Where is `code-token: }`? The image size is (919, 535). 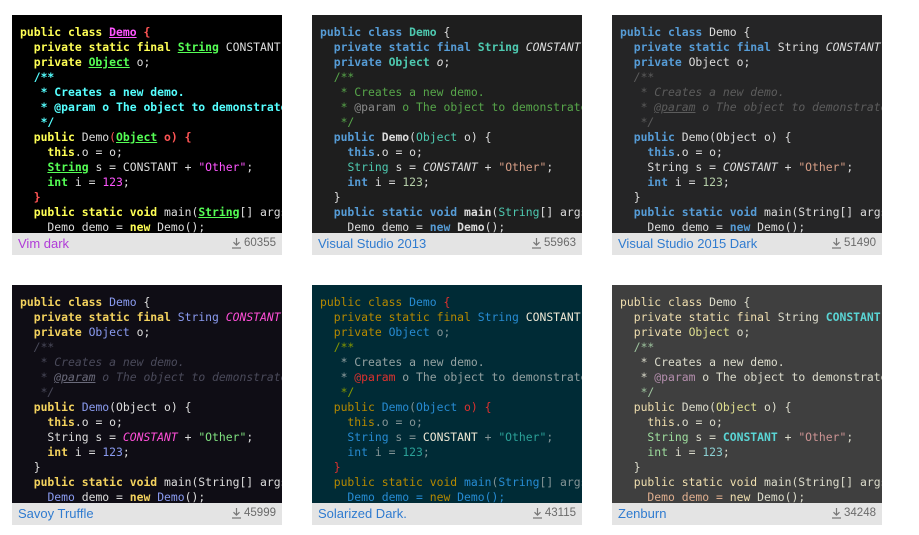
code-token: } is located at coordinates (330, 467).